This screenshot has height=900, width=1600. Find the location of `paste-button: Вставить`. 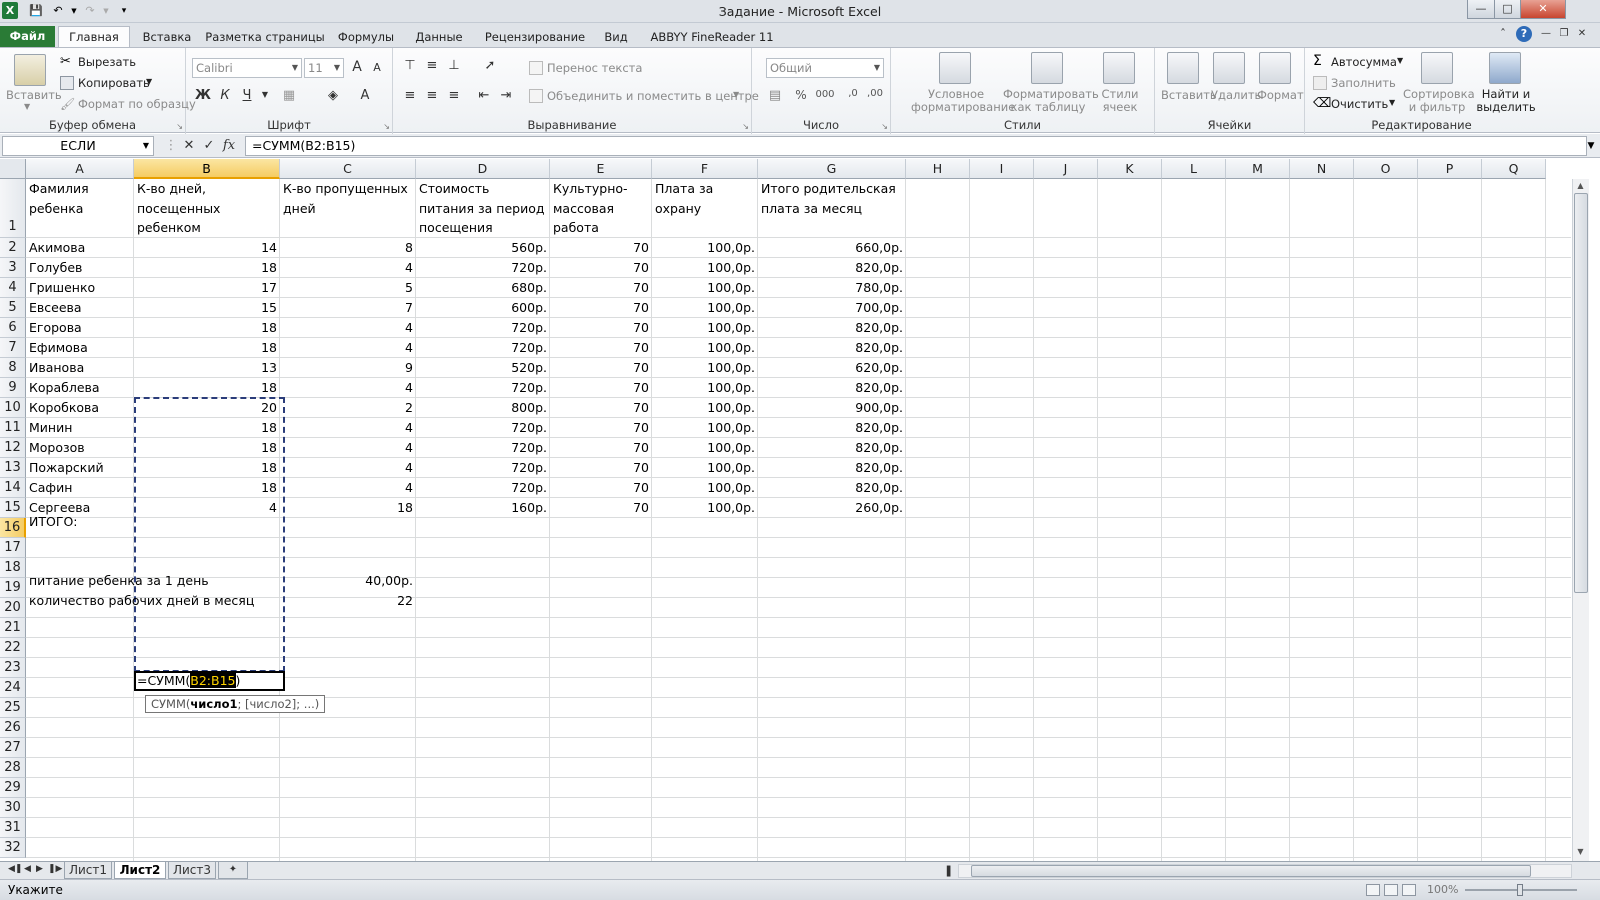

paste-button: Вставить is located at coordinates (34, 95).